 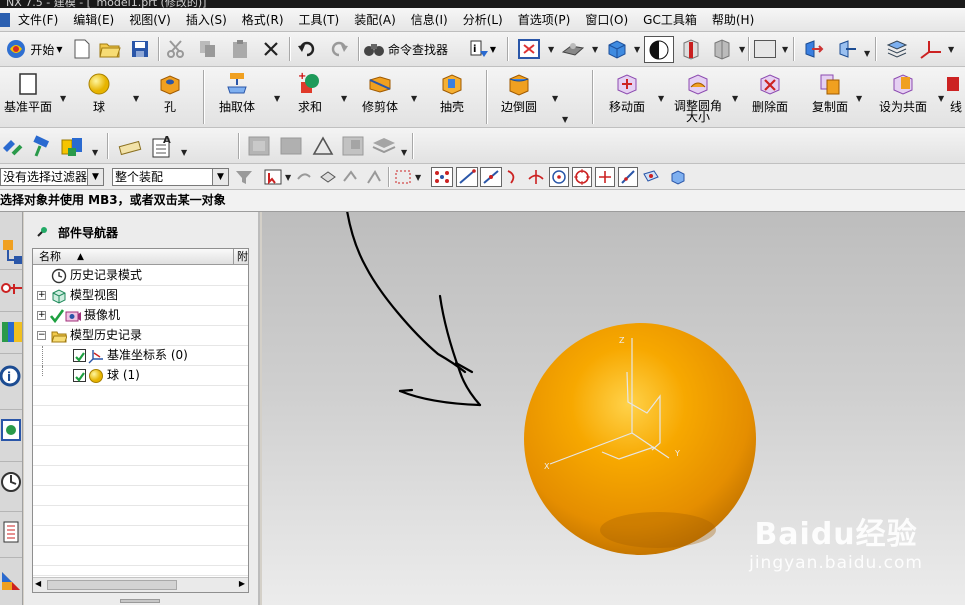 I want to click on delete-face-button: 删除面, so click(x=770, y=97).